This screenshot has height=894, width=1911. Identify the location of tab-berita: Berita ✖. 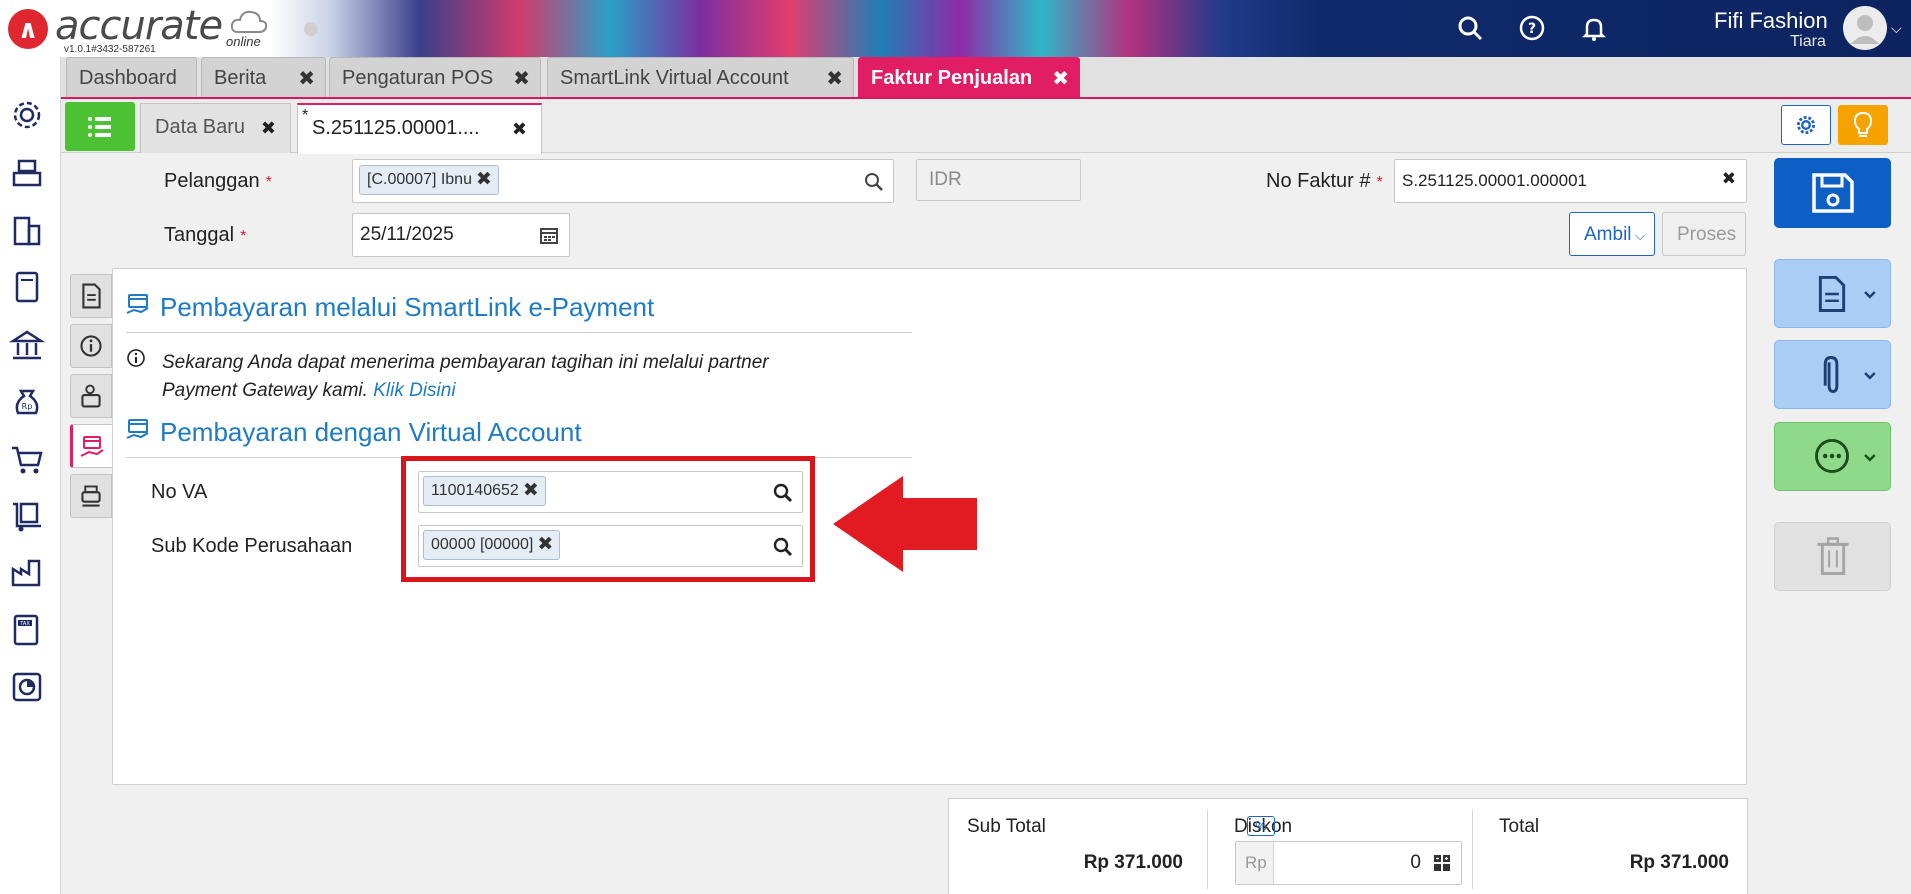
(263, 77).